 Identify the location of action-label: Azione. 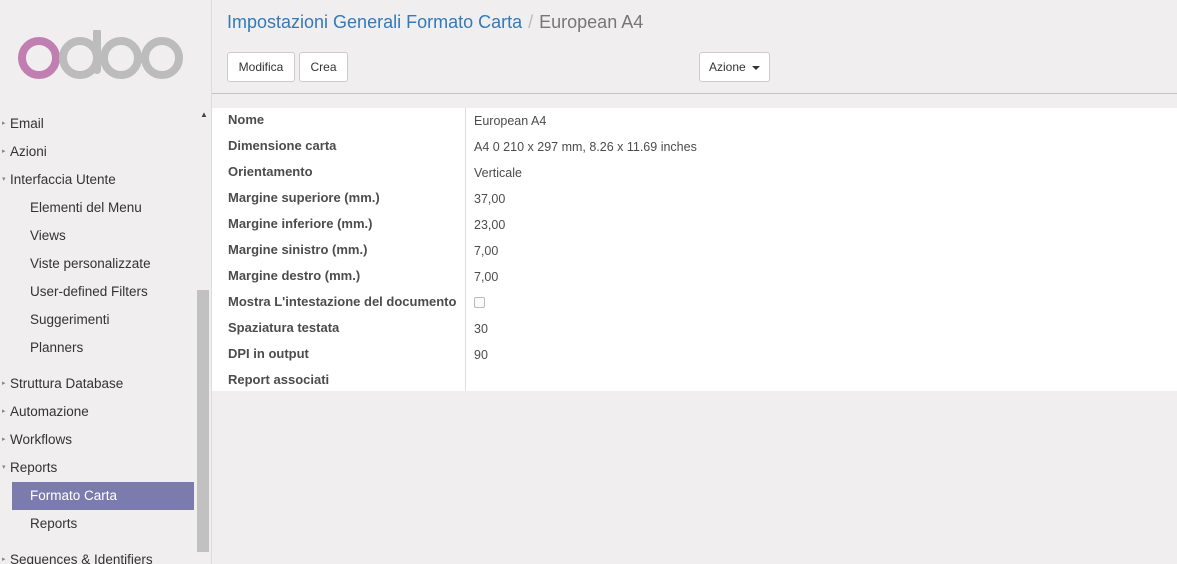
(727, 67).